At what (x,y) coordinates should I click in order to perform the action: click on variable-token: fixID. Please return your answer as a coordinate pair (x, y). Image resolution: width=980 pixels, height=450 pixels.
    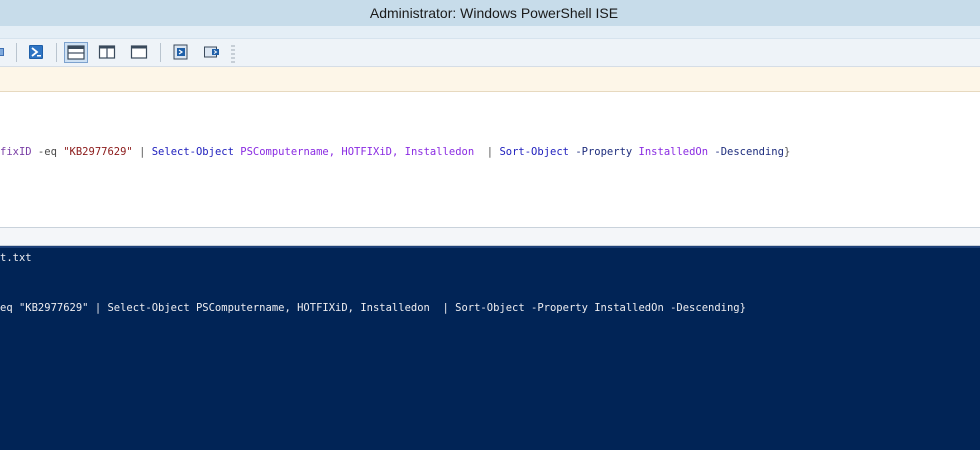
    Looking at the image, I should click on (16, 152).